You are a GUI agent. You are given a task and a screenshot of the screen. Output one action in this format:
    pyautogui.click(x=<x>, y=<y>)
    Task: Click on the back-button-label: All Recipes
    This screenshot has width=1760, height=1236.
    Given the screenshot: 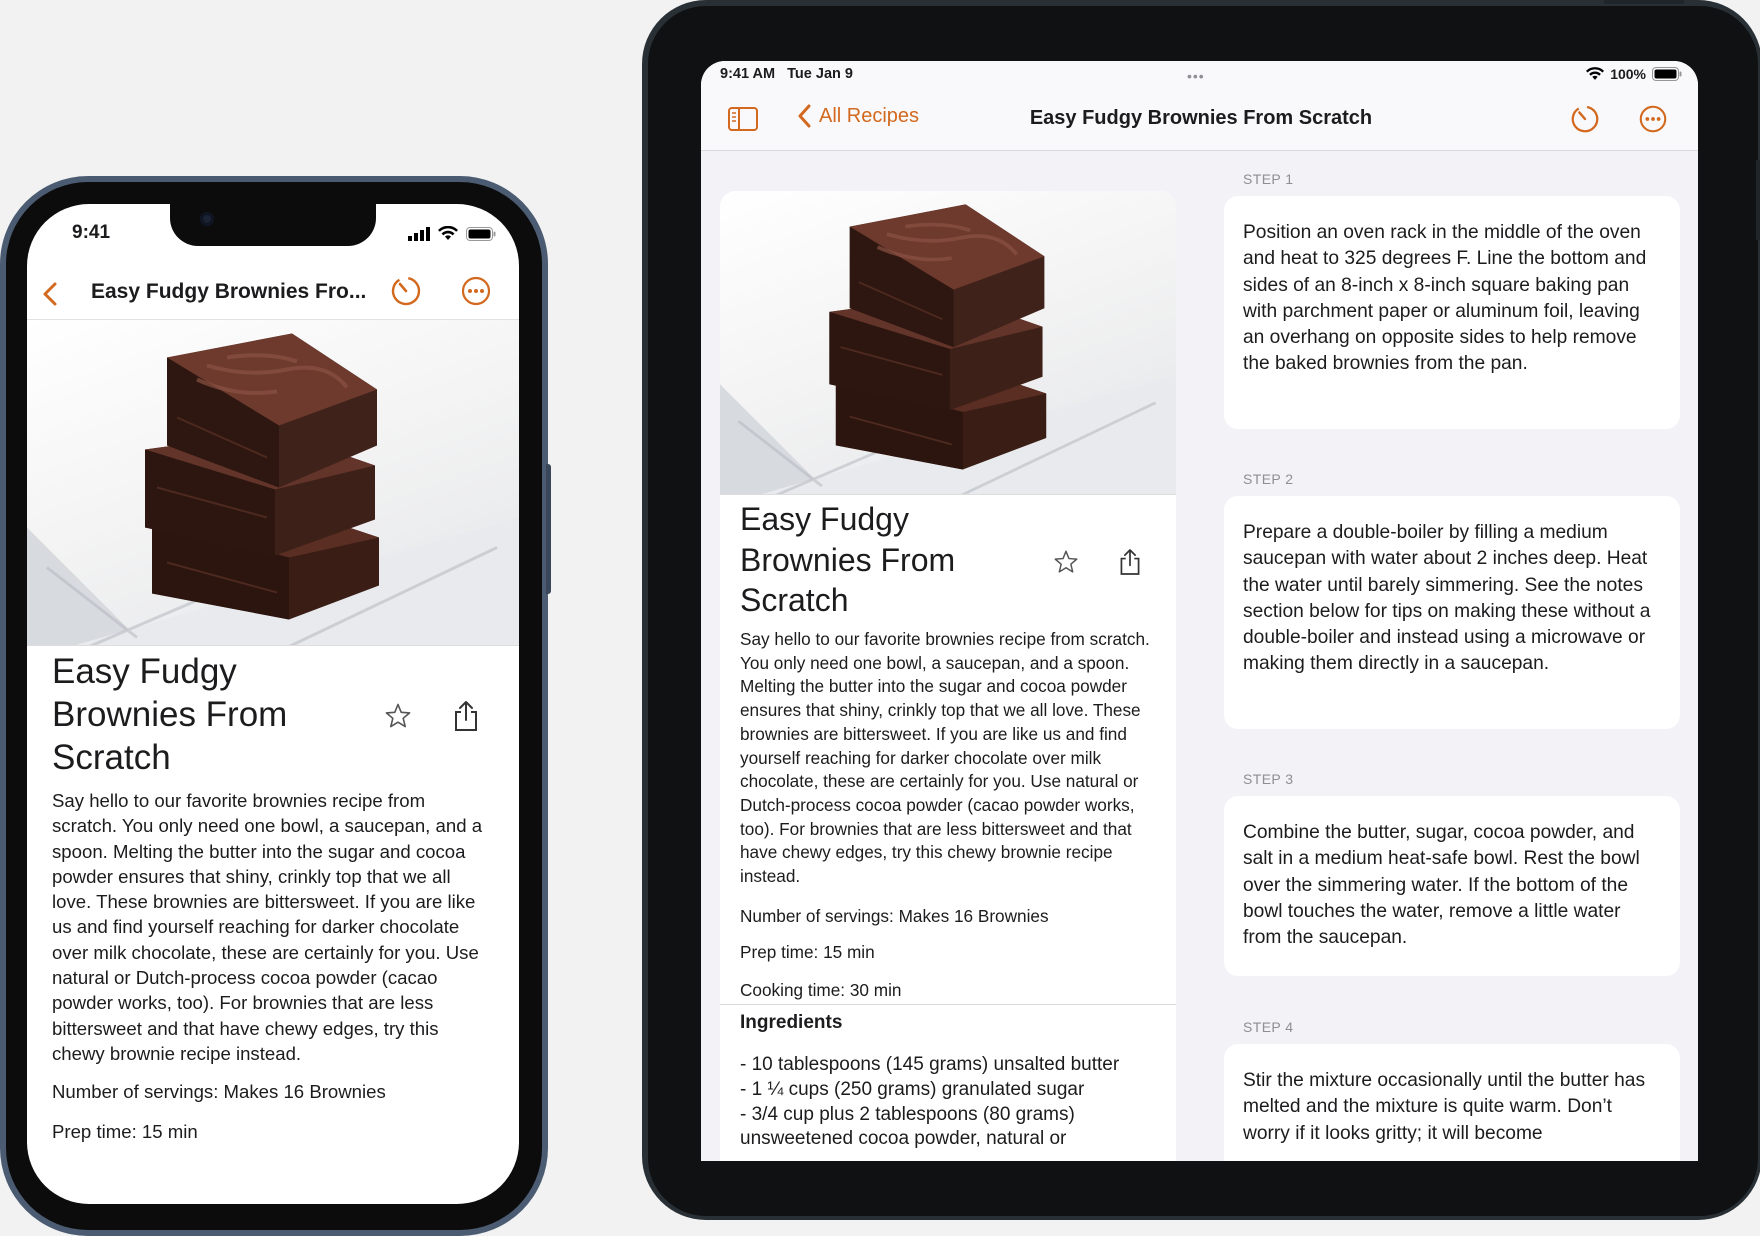 What is the action you would take?
    pyautogui.click(x=869, y=115)
    